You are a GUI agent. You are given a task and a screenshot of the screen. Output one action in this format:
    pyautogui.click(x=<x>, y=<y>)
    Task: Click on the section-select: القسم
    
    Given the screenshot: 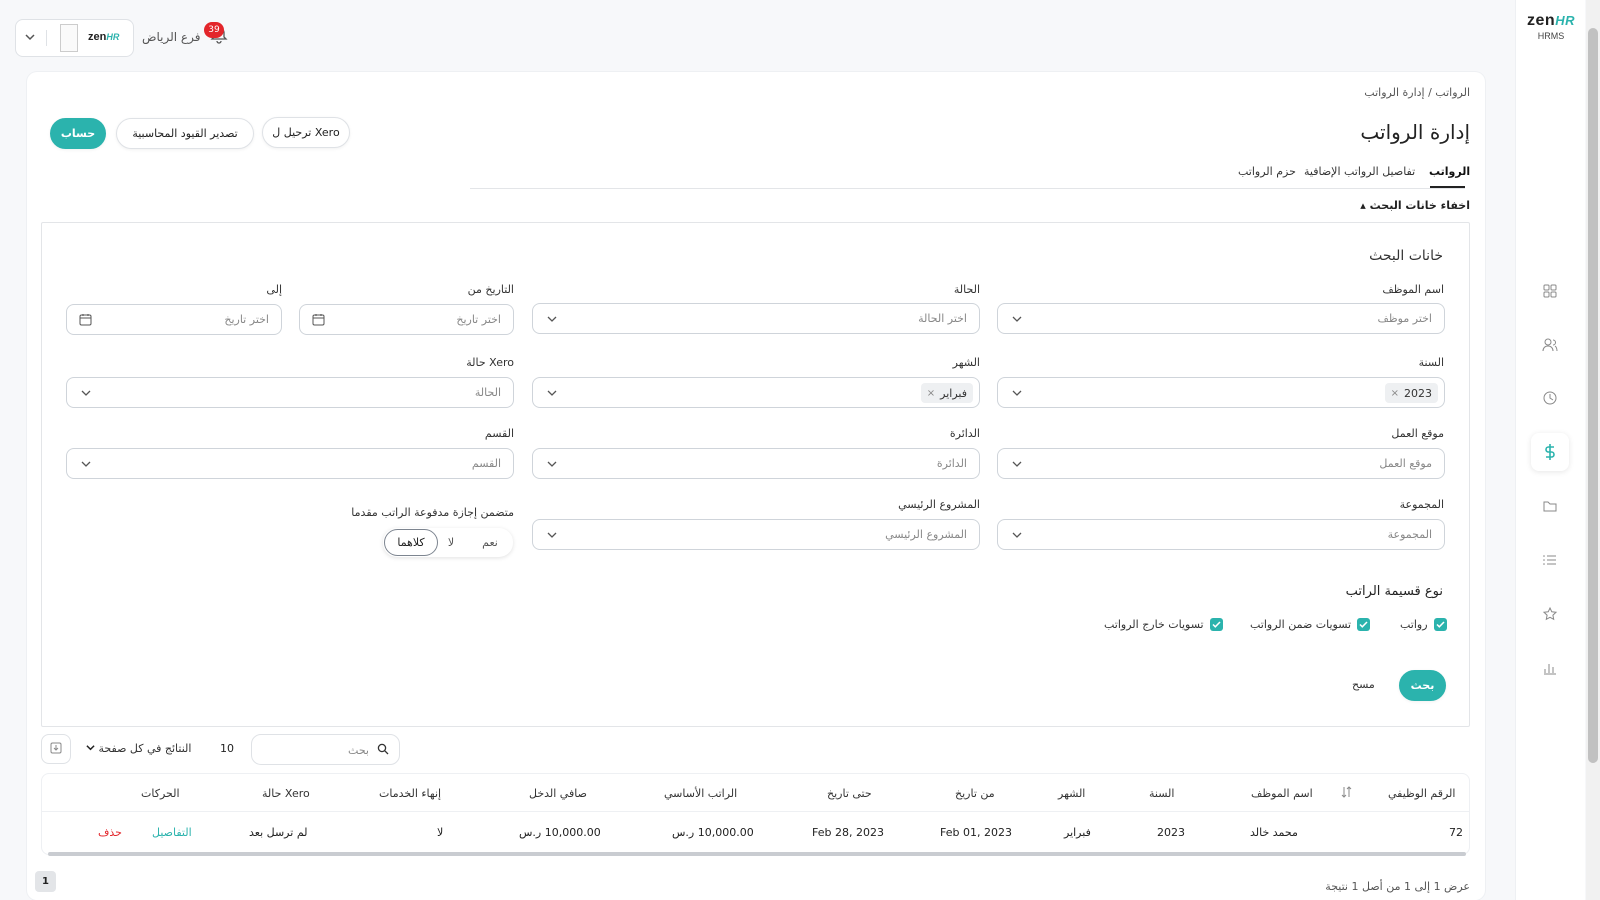 What is the action you would take?
    pyautogui.click(x=290, y=463)
    